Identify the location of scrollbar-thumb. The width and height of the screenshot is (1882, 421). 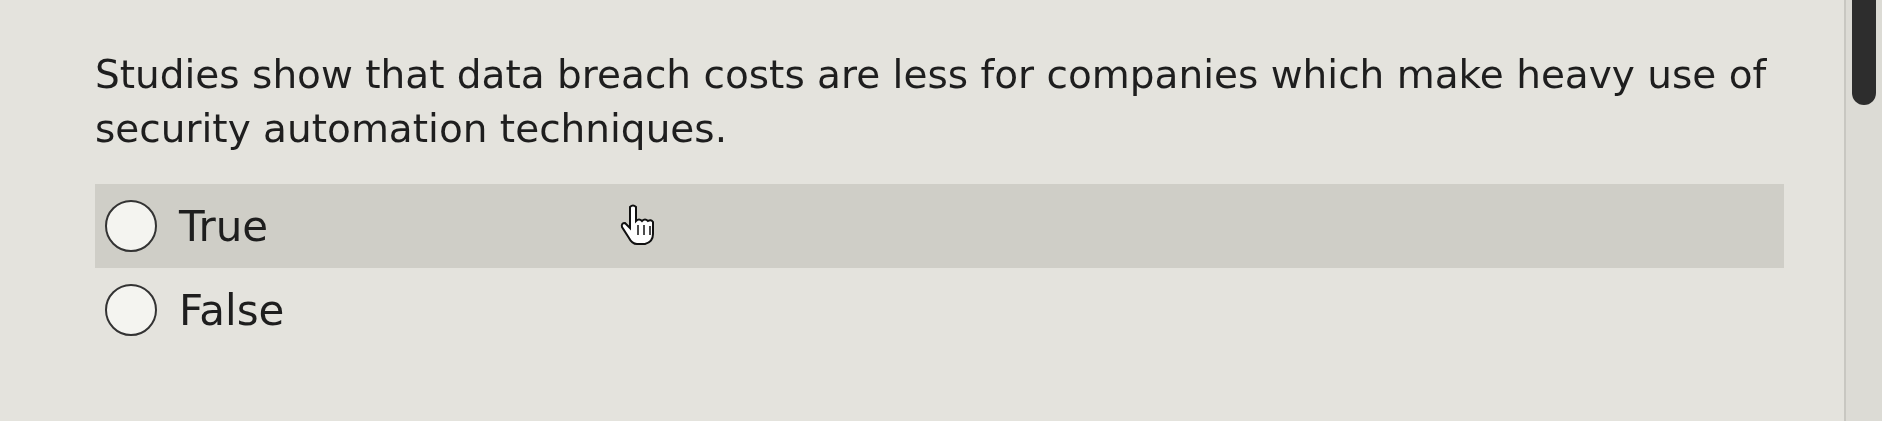
(1864, 52).